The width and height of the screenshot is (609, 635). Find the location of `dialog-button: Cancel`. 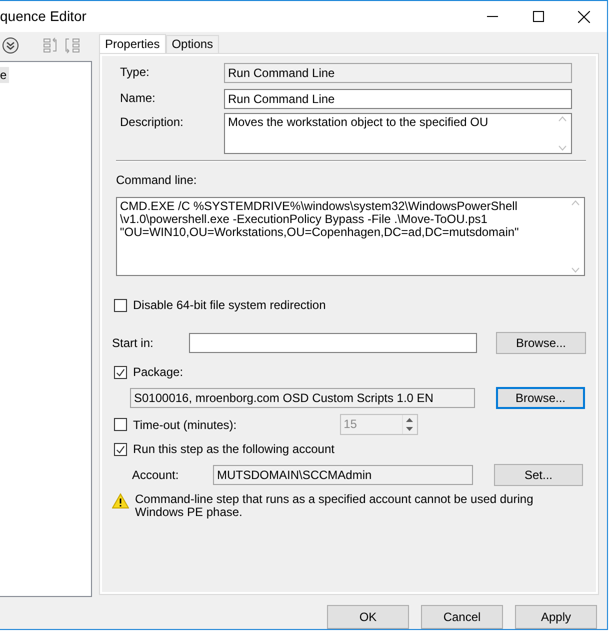

dialog-button: Cancel is located at coordinates (462, 617).